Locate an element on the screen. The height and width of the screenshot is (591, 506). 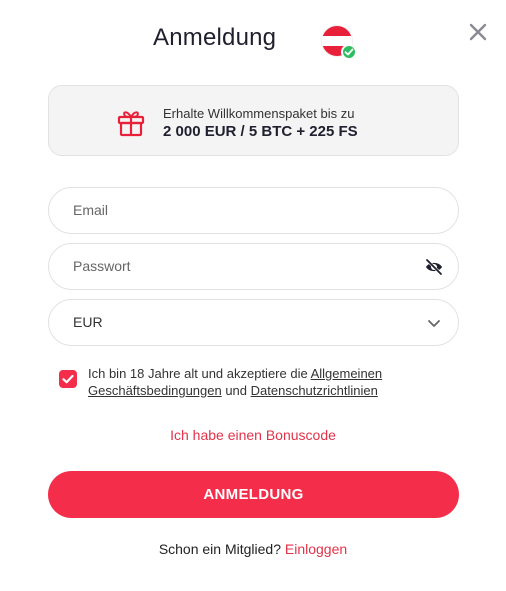
login-prompt: Schon ein Mitglied? Einloggen is located at coordinates (253, 549).